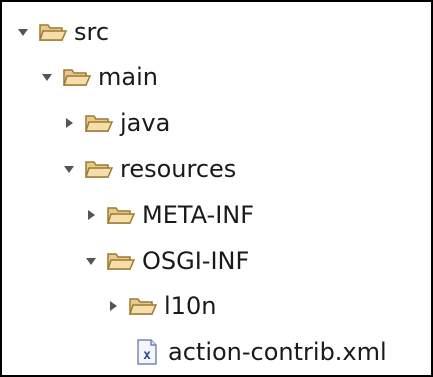 The image size is (433, 377). Describe the element at coordinates (92, 32) in the screenshot. I see `tree-item-label: src` at that location.